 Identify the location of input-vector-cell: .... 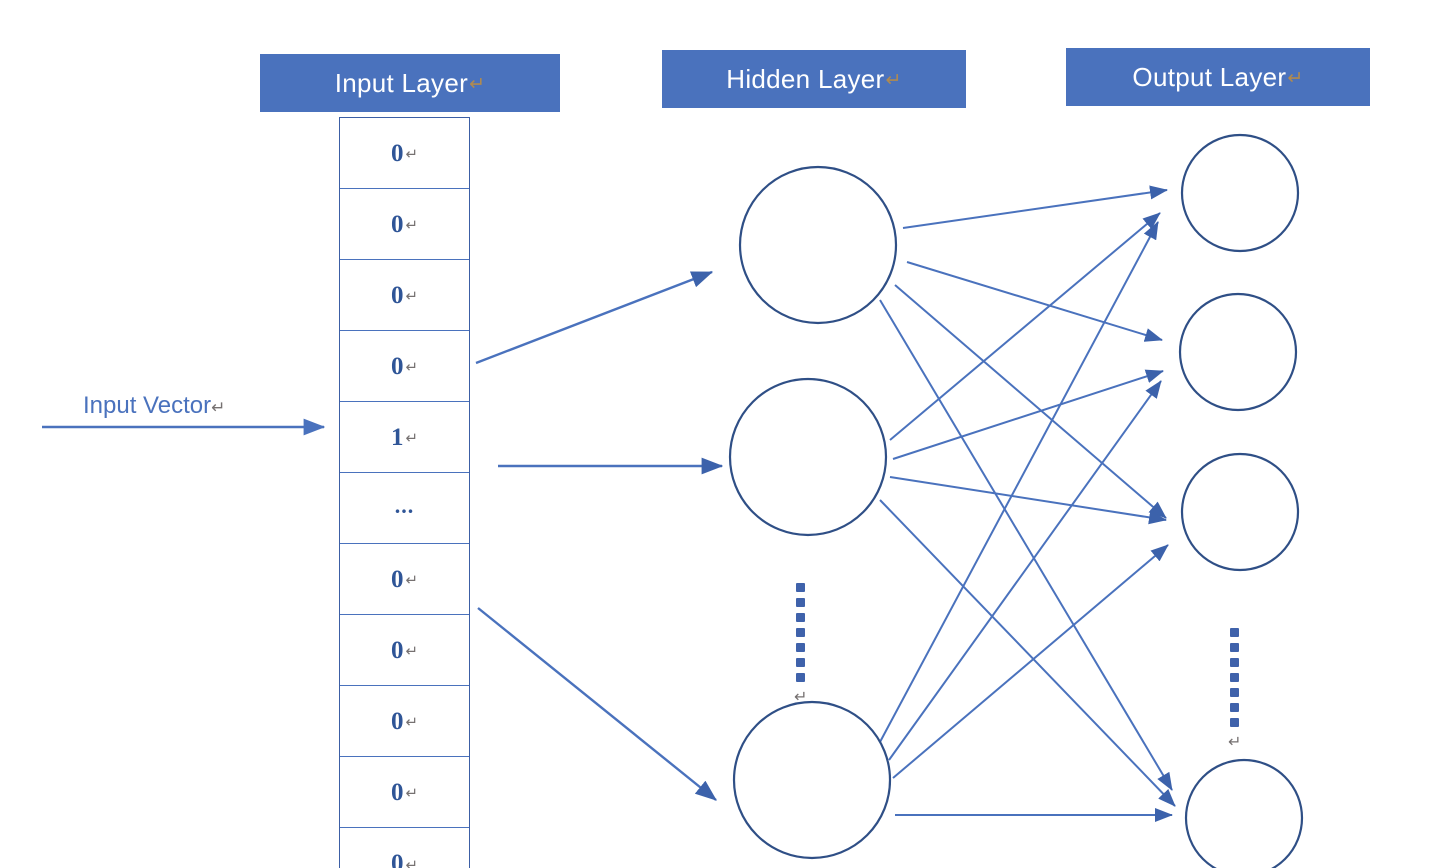
(404, 508).